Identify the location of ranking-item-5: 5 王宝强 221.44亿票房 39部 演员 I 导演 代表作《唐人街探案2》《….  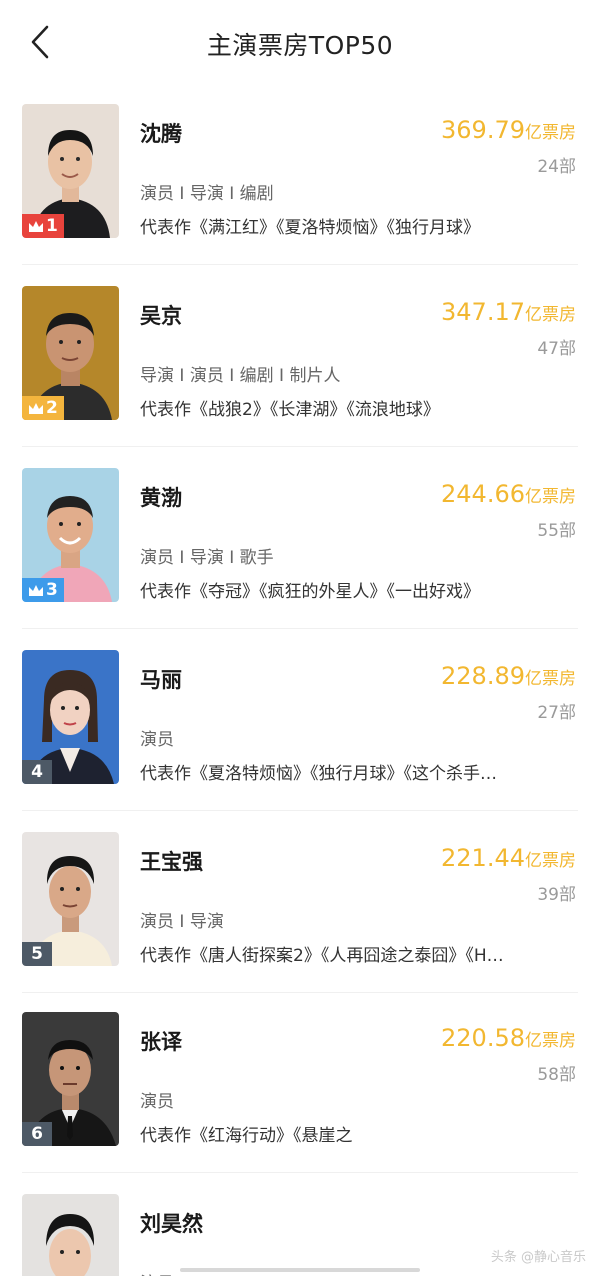
(300, 923).